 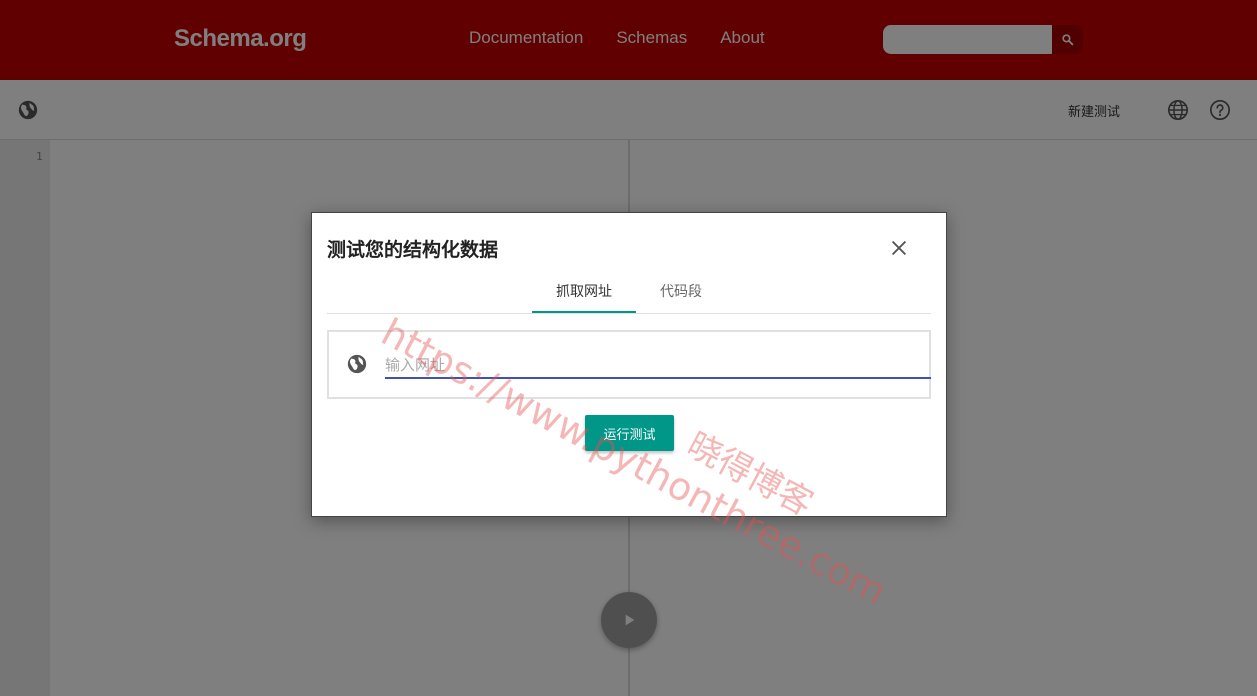 What do you see at coordinates (584, 312) in the screenshot?
I see `active-tab-indicator` at bounding box center [584, 312].